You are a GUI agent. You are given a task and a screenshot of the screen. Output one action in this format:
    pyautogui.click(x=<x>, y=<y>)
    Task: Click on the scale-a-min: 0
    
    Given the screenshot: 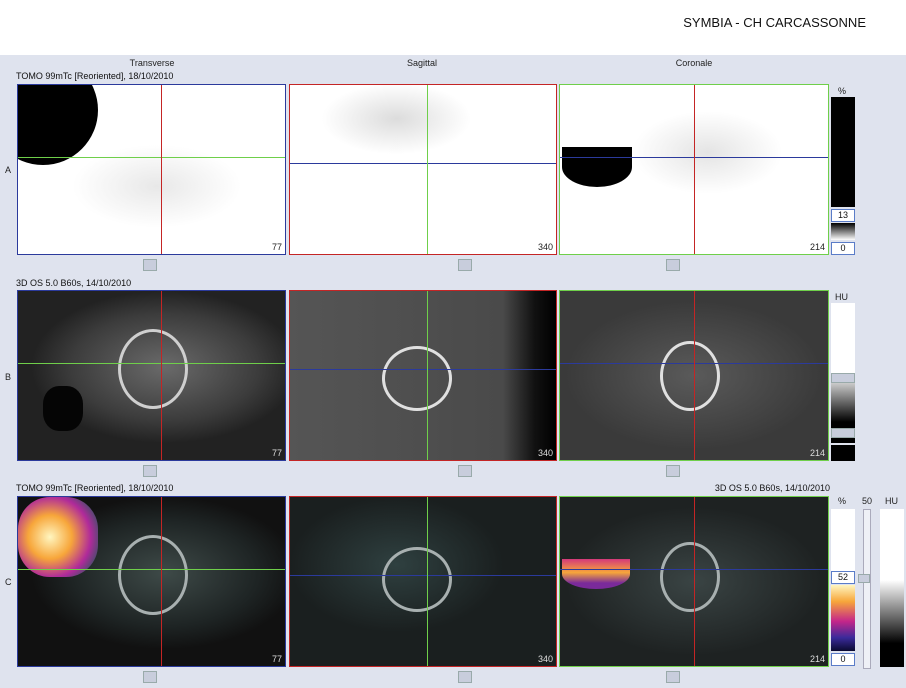 What is the action you would take?
    pyautogui.click(x=843, y=248)
    